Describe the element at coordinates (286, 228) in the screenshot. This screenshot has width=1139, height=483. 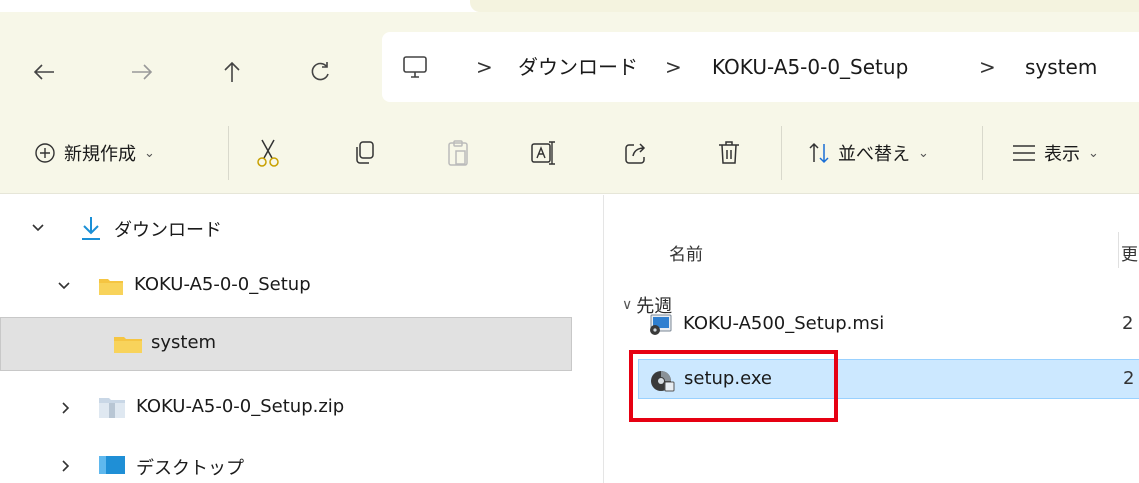
I see `tree-item-downloads: ダウンロード` at that location.